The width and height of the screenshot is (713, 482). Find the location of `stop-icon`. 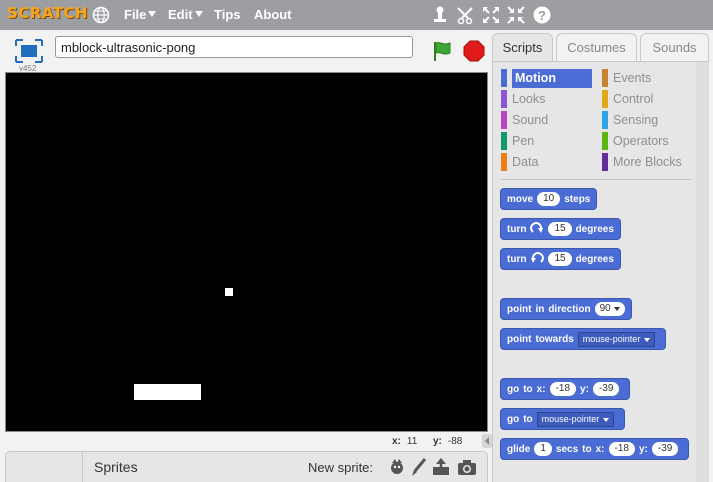

stop-icon is located at coordinates (474, 51).